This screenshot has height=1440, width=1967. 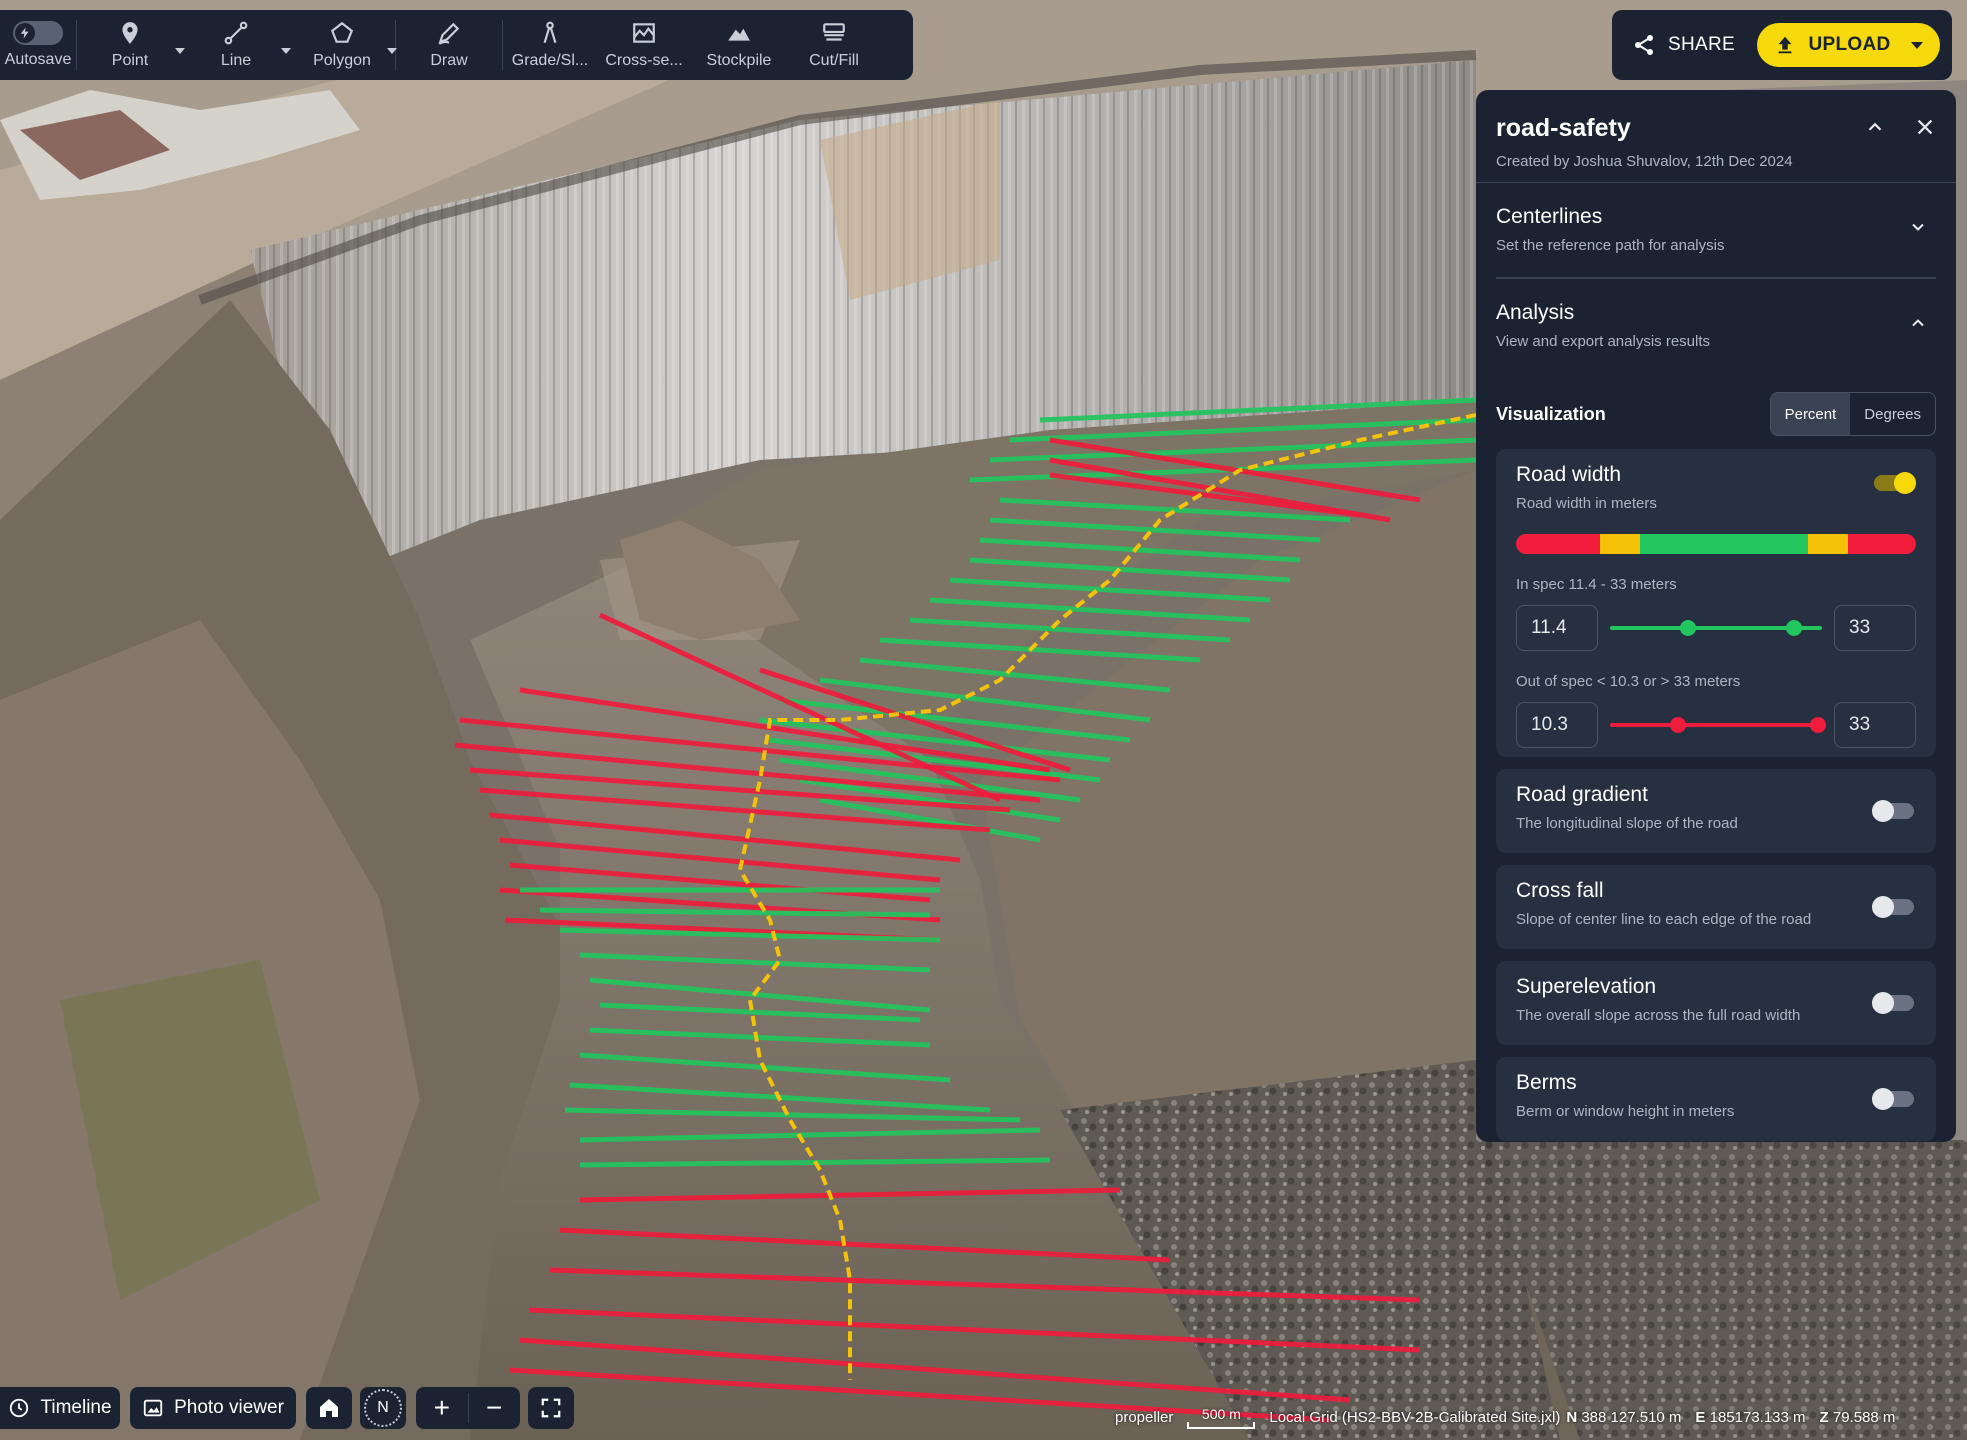 What do you see at coordinates (130, 33) in the screenshot?
I see `point-icon` at bounding box center [130, 33].